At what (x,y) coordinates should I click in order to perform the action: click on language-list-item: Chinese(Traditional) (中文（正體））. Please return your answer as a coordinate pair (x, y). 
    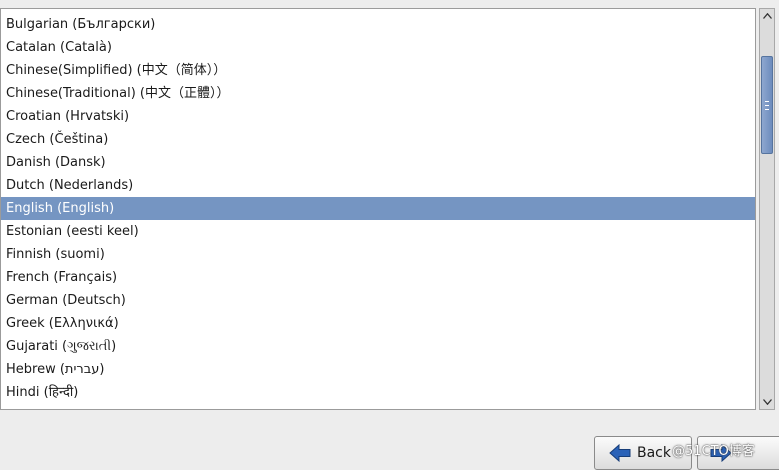
    Looking at the image, I should click on (378, 93).